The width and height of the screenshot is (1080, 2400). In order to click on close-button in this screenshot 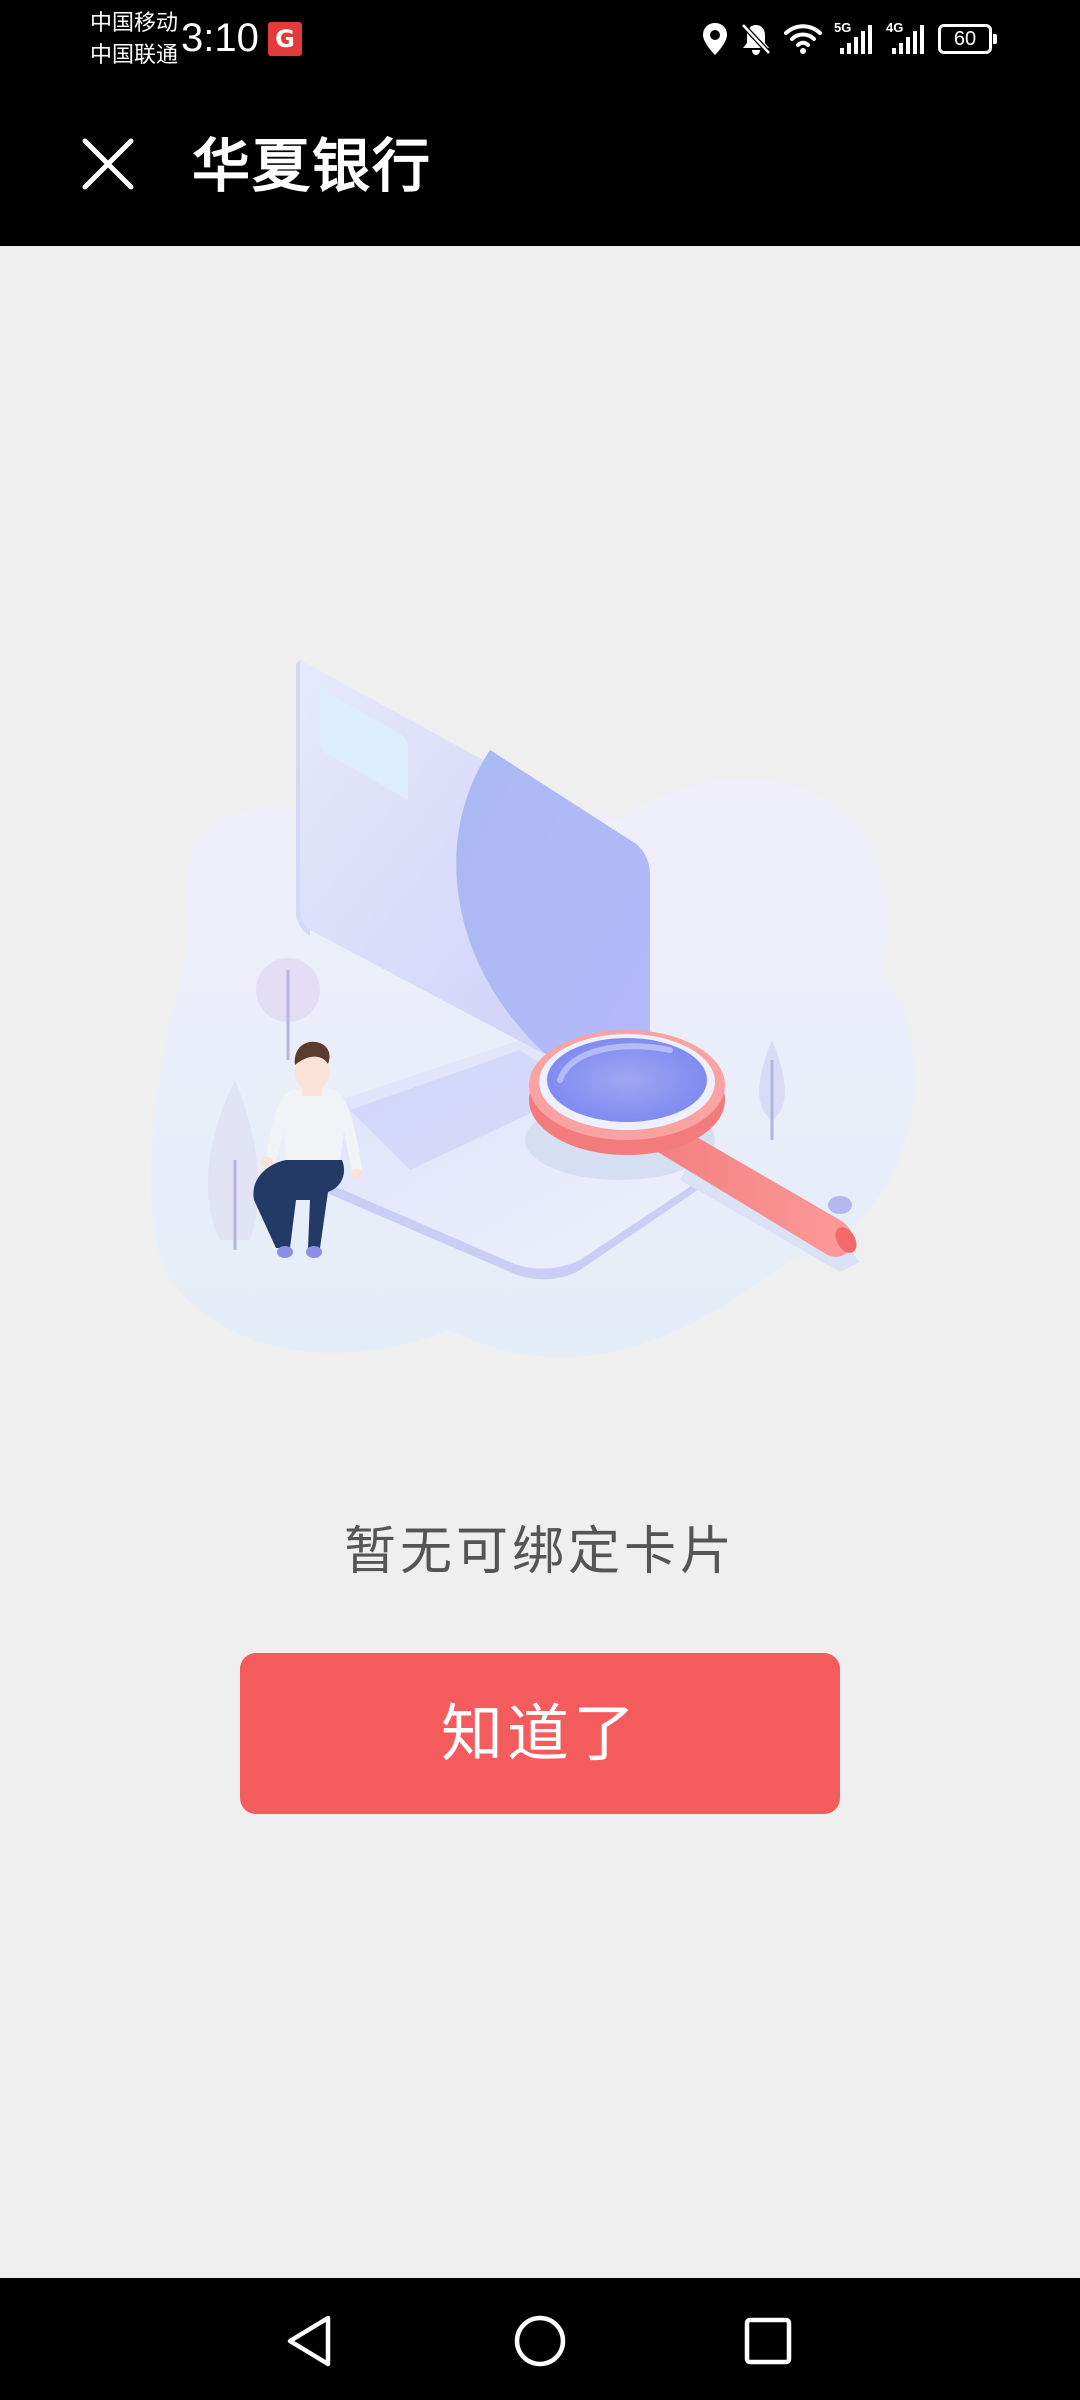, I will do `click(108, 166)`.